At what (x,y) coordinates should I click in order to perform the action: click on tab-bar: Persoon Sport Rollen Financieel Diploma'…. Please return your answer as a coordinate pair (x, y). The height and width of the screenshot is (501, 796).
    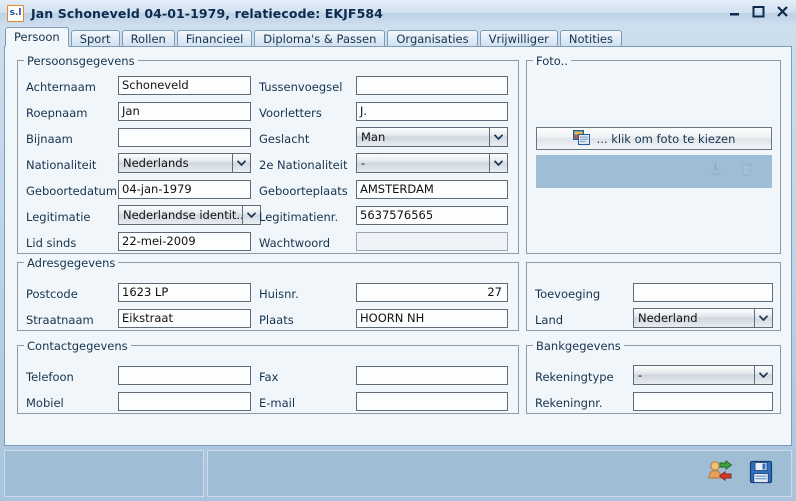
    Looking at the image, I should click on (398, 37).